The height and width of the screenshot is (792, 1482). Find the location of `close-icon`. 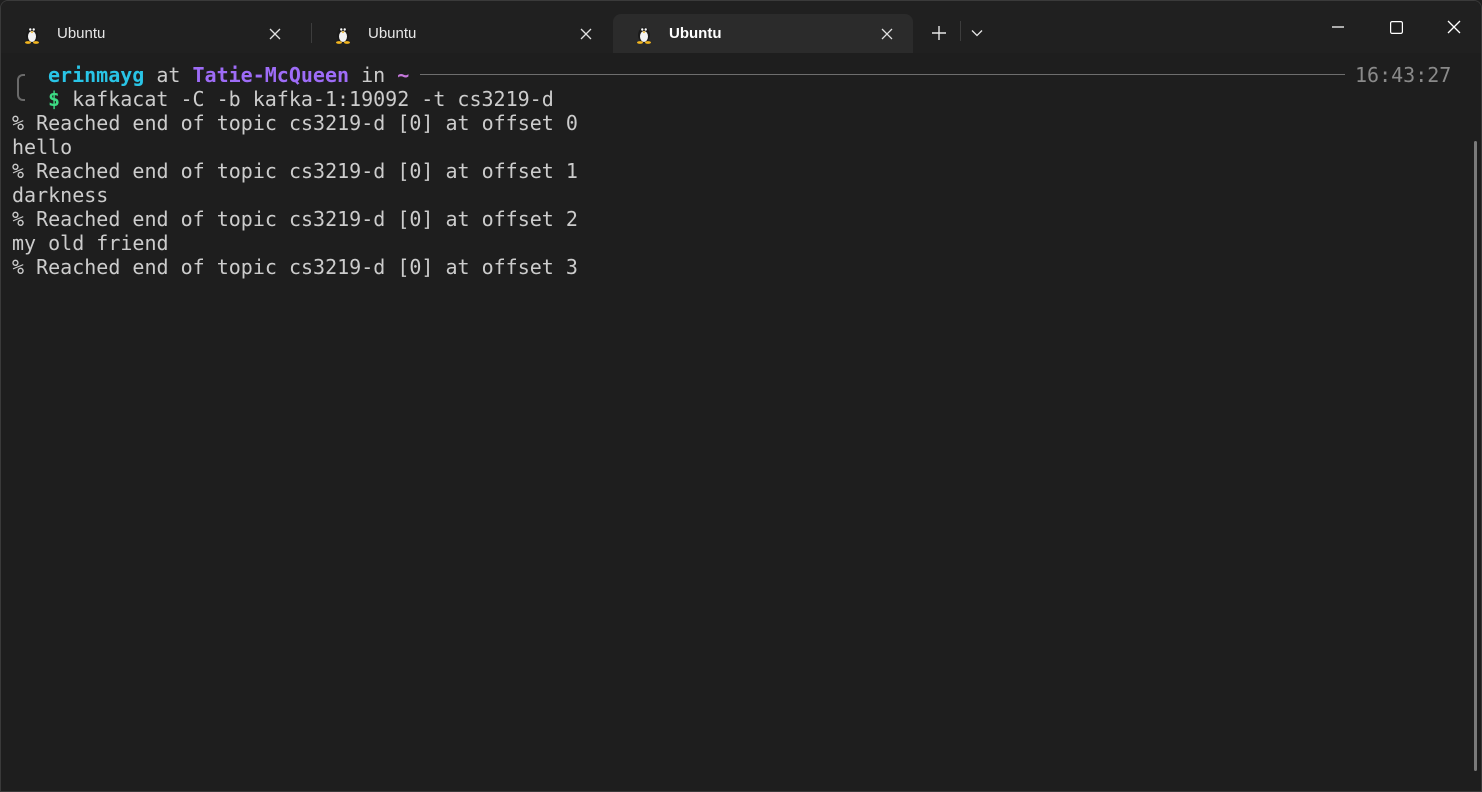

close-icon is located at coordinates (1454, 27).